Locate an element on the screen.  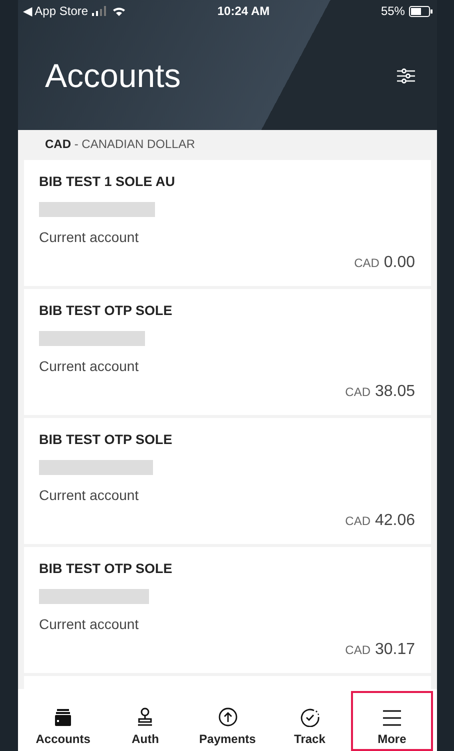
account-balance: CAD 0.00 is located at coordinates (384, 263).